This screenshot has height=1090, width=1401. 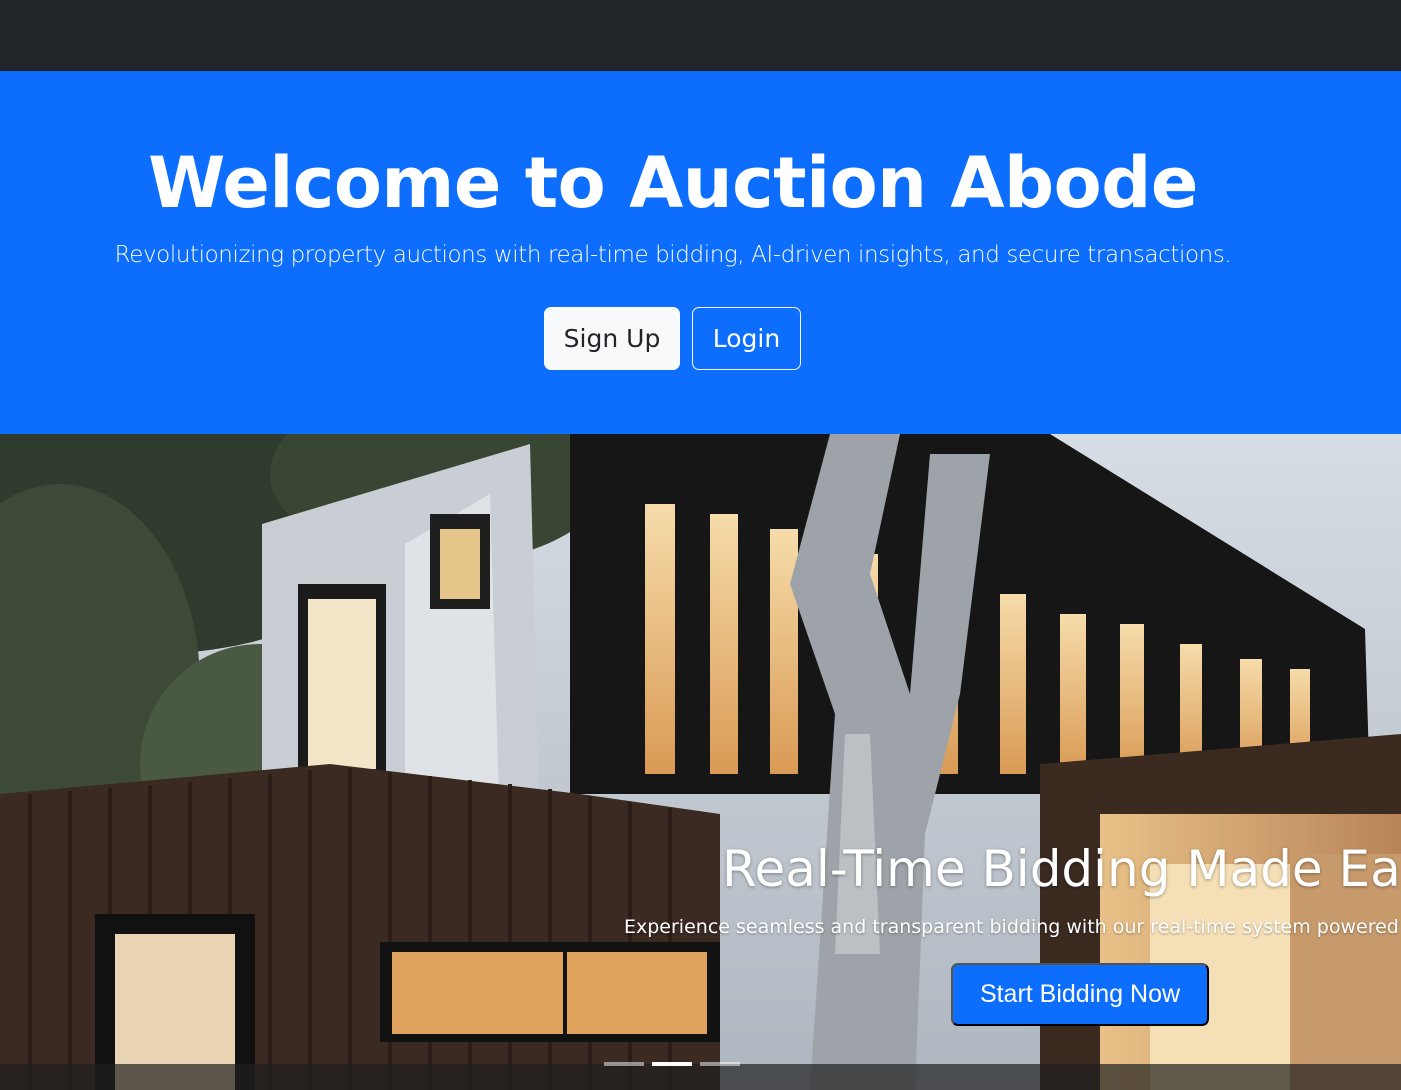 What do you see at coordinates (1080, 994) in the screenshot?
I see `start-bidding-button: Start Bidding Now` at bounding box center [1080, 994].